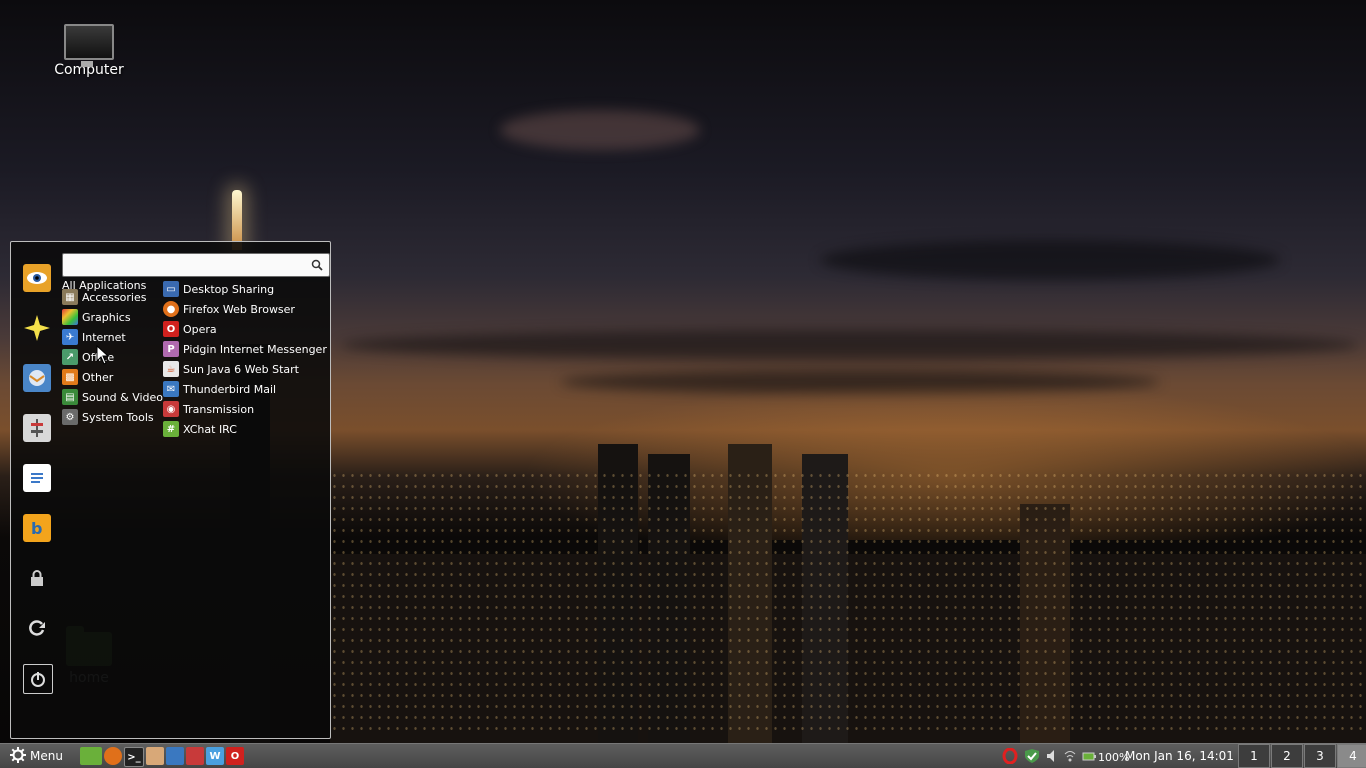 This screenshot has height=768, width=1366. I want to click on category-label: Internet, so click(104, 337).